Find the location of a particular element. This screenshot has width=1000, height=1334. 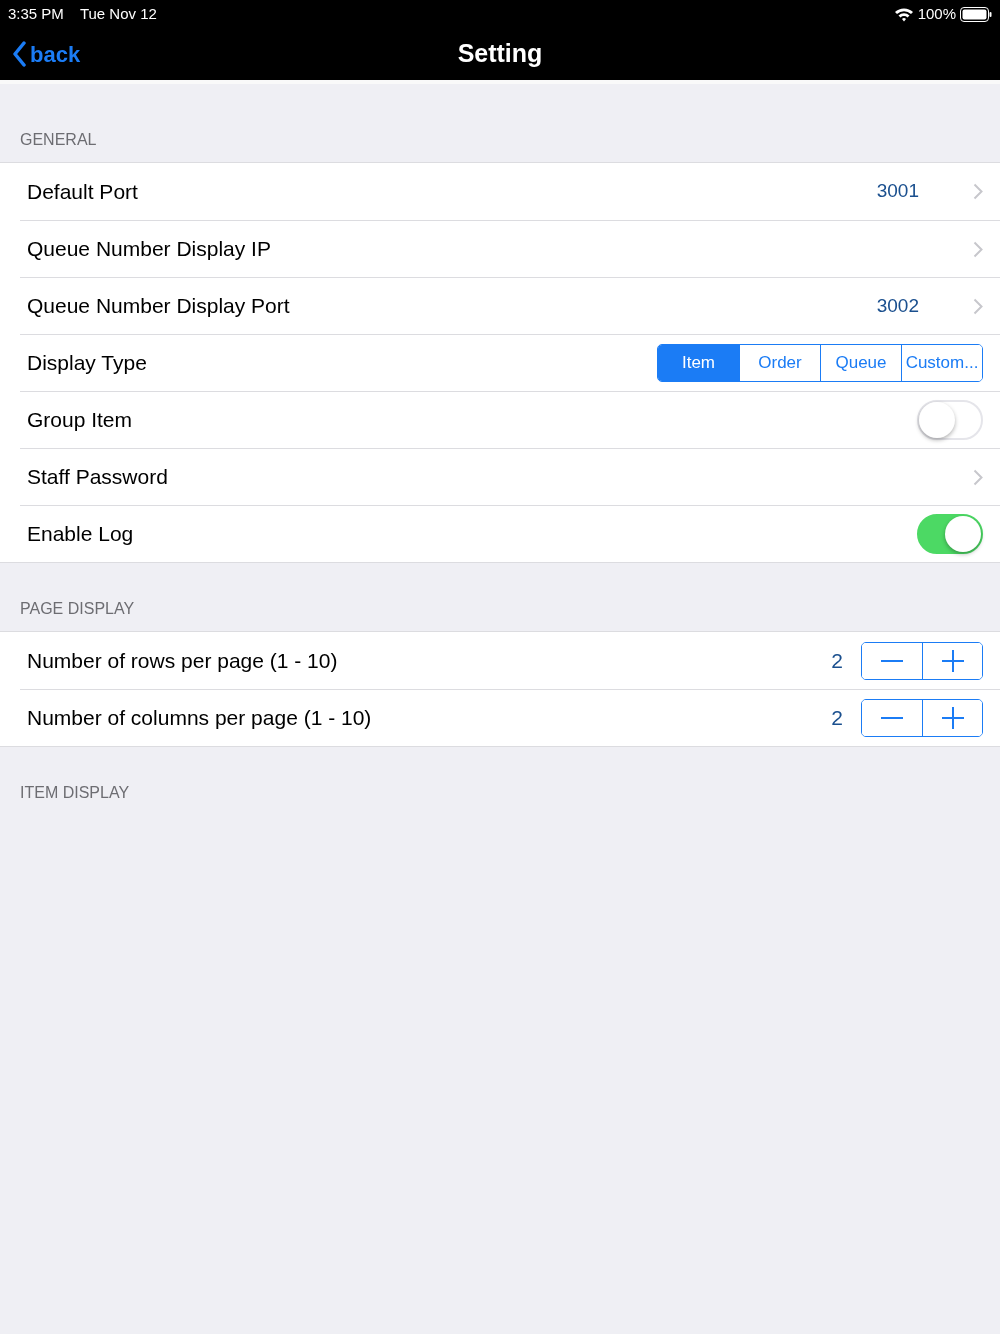

section-header: GENERAL is located at coordinates (58, 139).